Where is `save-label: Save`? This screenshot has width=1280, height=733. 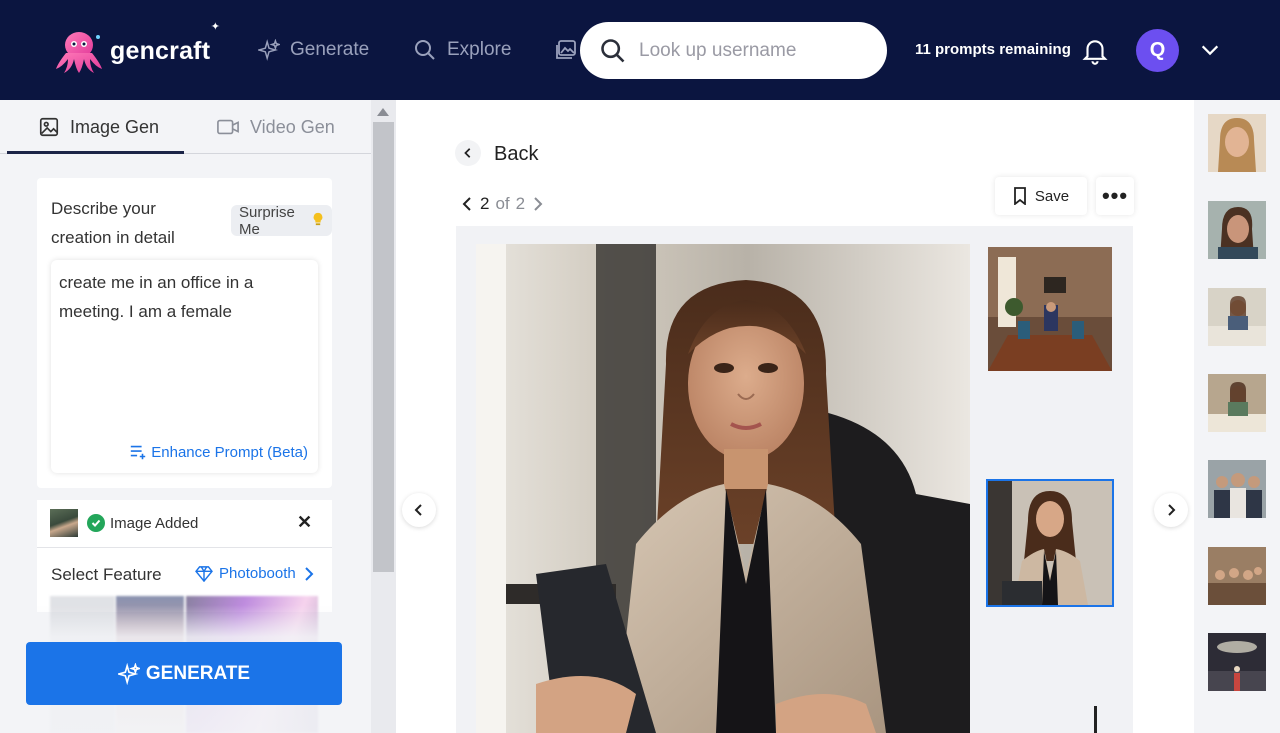
save-label: Save is located at coordinates (1052, 196).